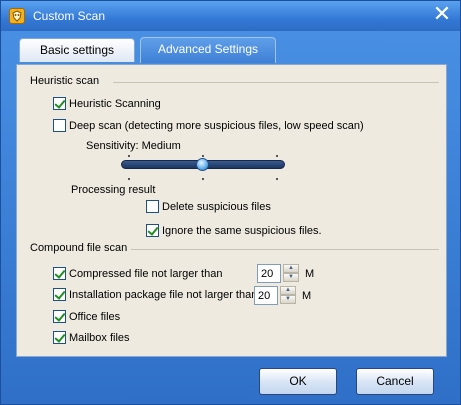  I want to click on mailbox-files-checkbox: Mailbox files, so click(91, 337).